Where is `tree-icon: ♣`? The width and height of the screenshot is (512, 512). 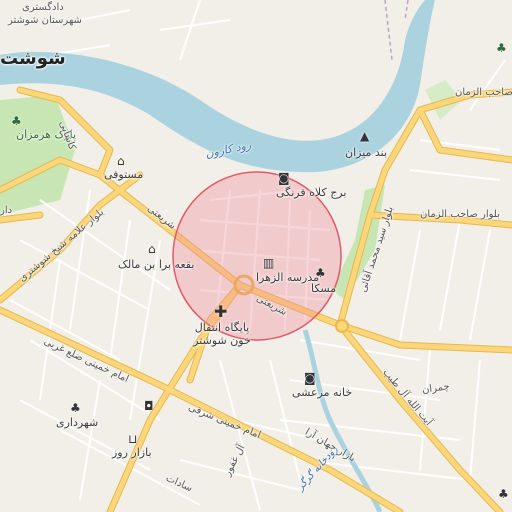 tree-icon: ♣ is located at coordinates (16, 121).